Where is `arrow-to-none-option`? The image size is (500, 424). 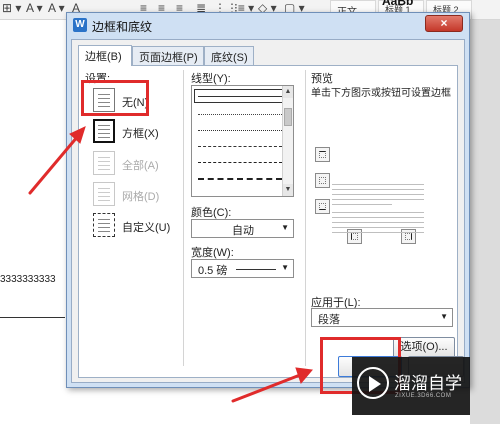
arrow-to-none-option is located at coordinates (54, 164).